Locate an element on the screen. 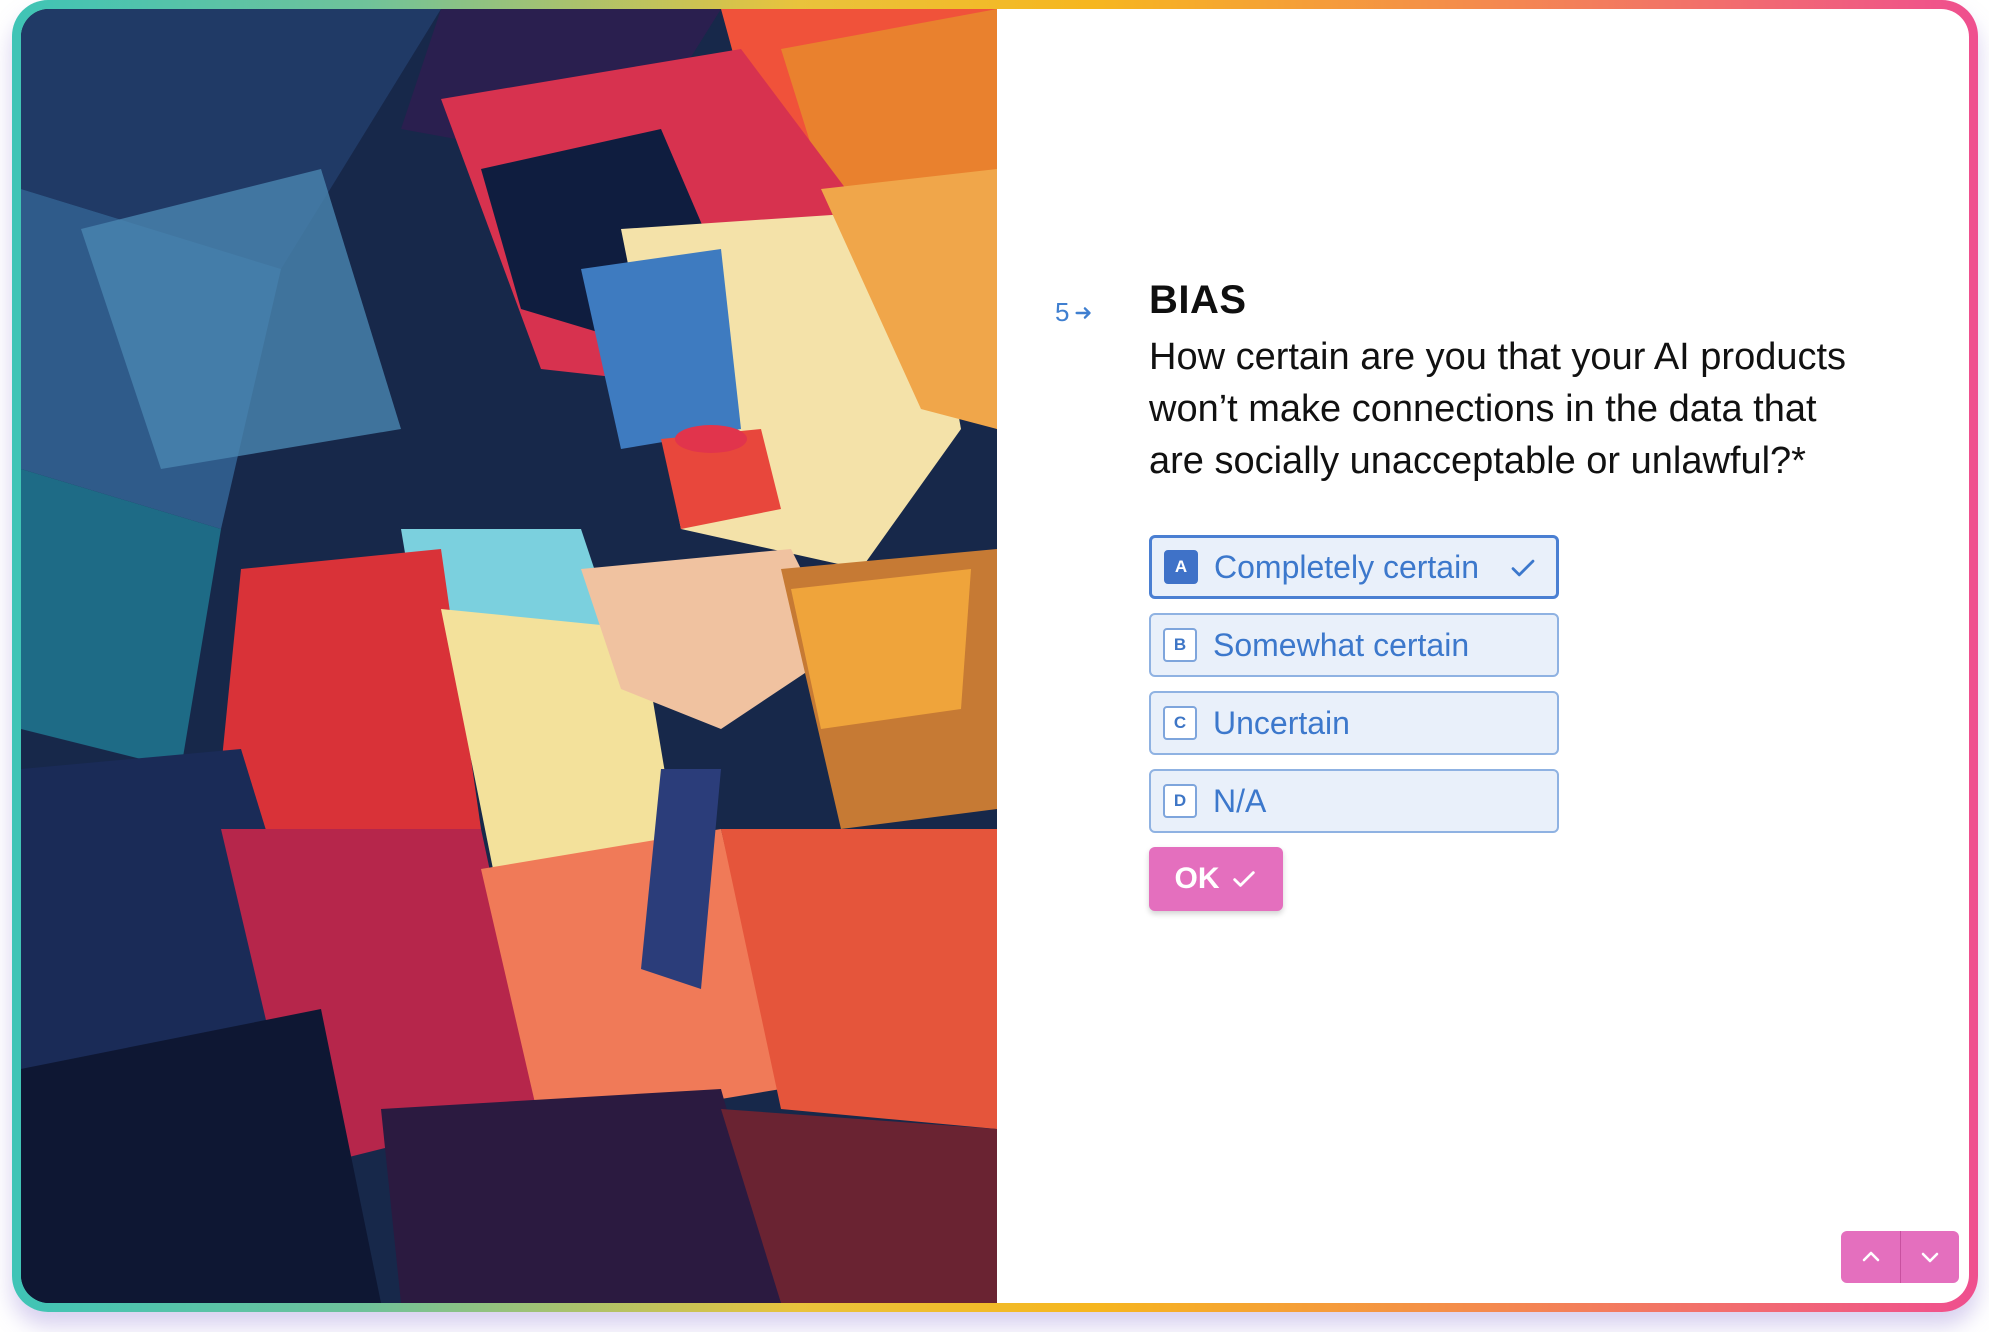  question-number: 5 is located at coordinates (1075, 312).